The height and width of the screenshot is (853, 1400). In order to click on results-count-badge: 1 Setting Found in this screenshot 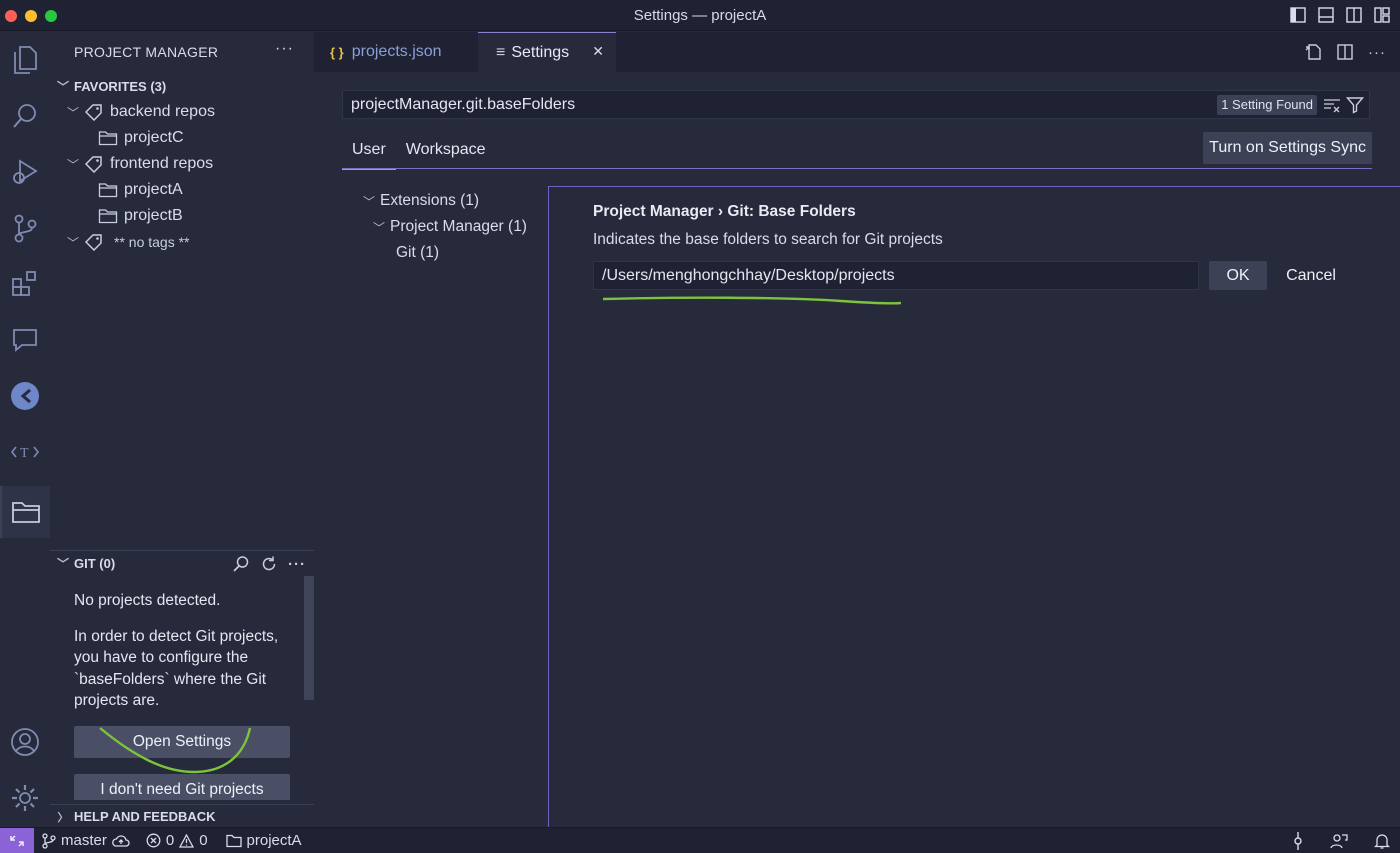, I will do `click(1267, 105)`.